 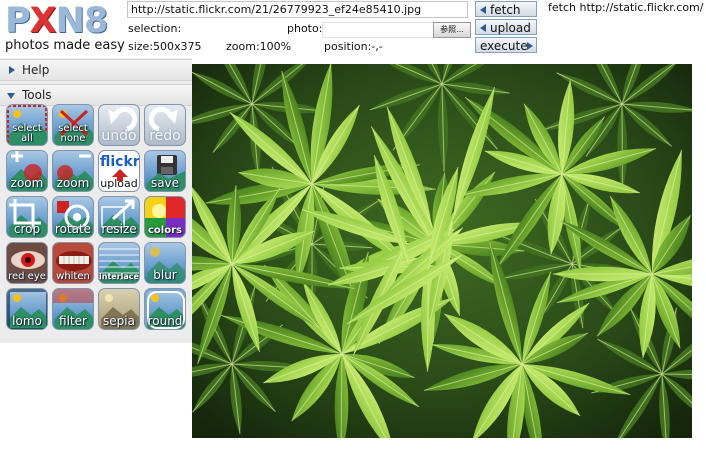 What do you see at coordinates (65, 45) in the screenshot?
I see `app-tagline: photos made easy` at bounding box center [65, 45].